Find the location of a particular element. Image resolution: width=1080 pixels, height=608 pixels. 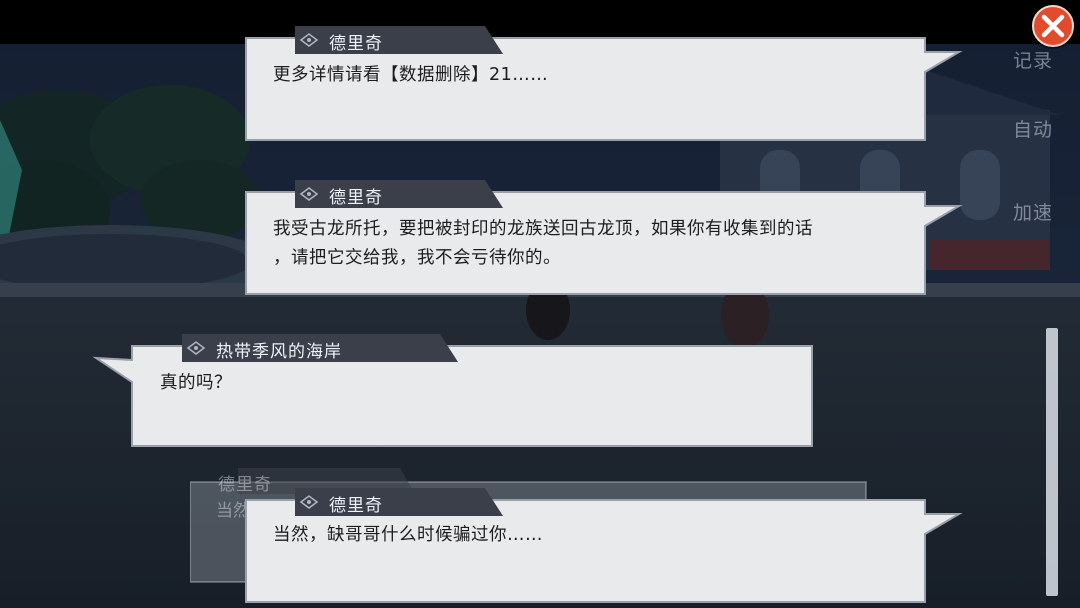

dialogue-text: 真的吗？ is located at coordinates (196, 383).